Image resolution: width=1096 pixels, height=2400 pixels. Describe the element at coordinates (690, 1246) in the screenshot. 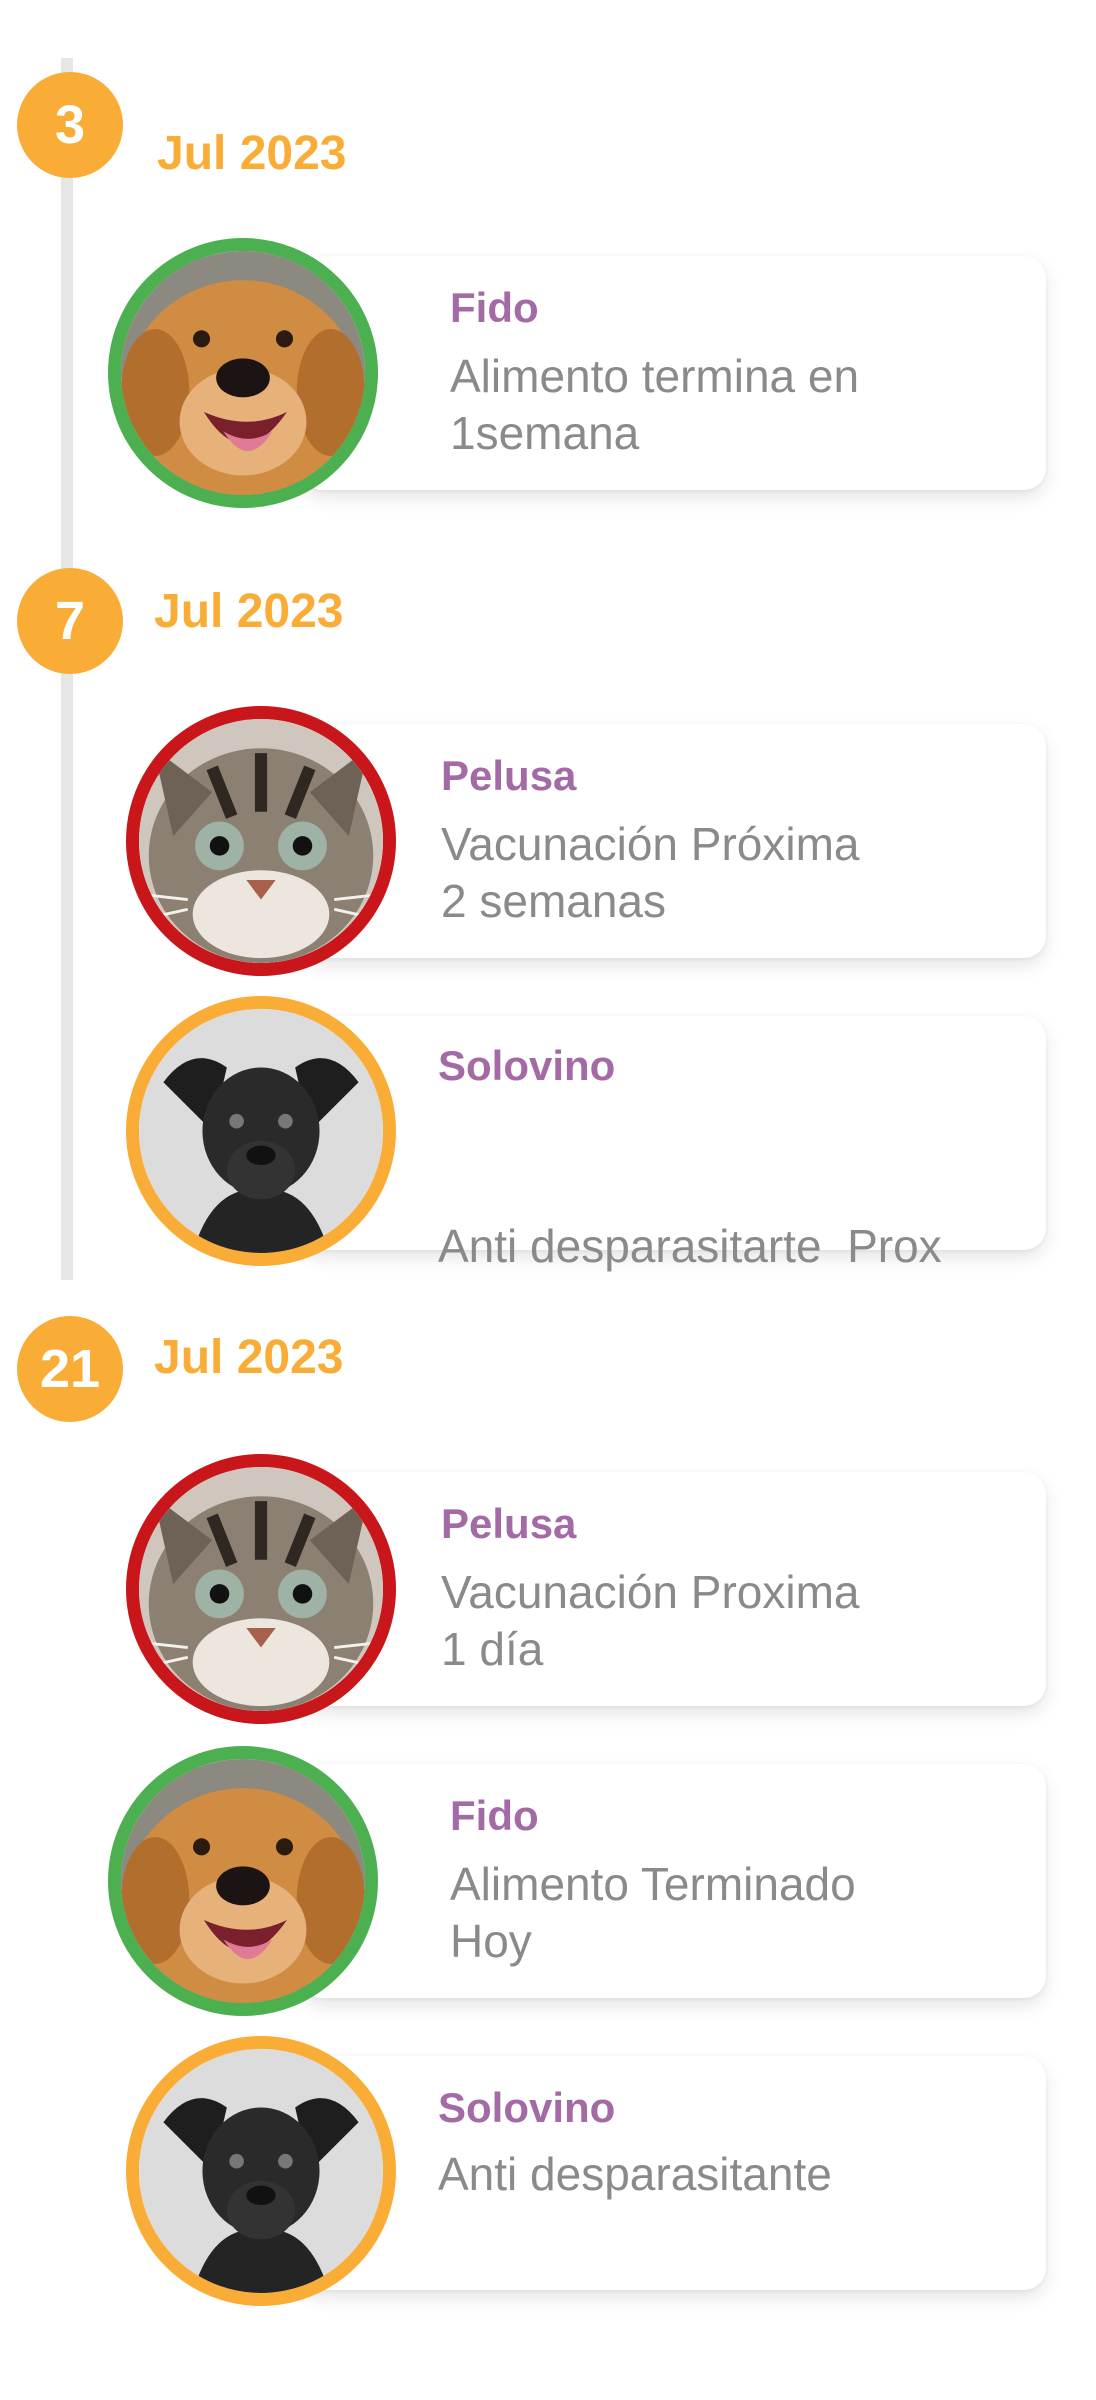

I see `reminder-text: Anti desparasitarte Prox` at that location.